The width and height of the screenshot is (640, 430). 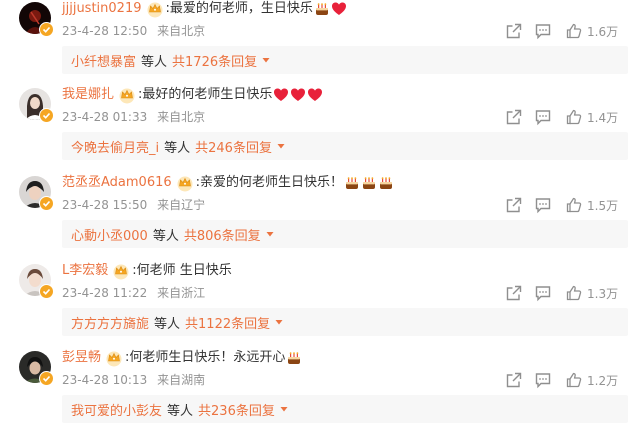 I want to click on username: jjjjustin0219, so click(x=102, y=9).